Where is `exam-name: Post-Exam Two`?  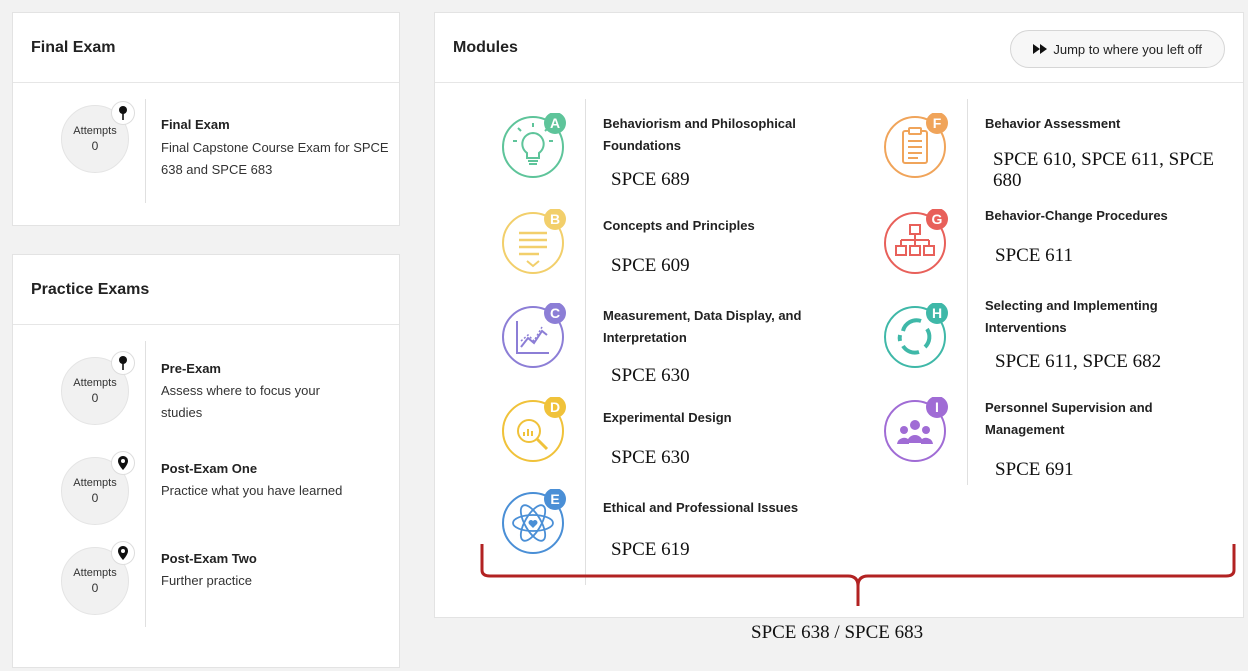
exam-name: Post-Exam Two is located at coordinates (209, 558).